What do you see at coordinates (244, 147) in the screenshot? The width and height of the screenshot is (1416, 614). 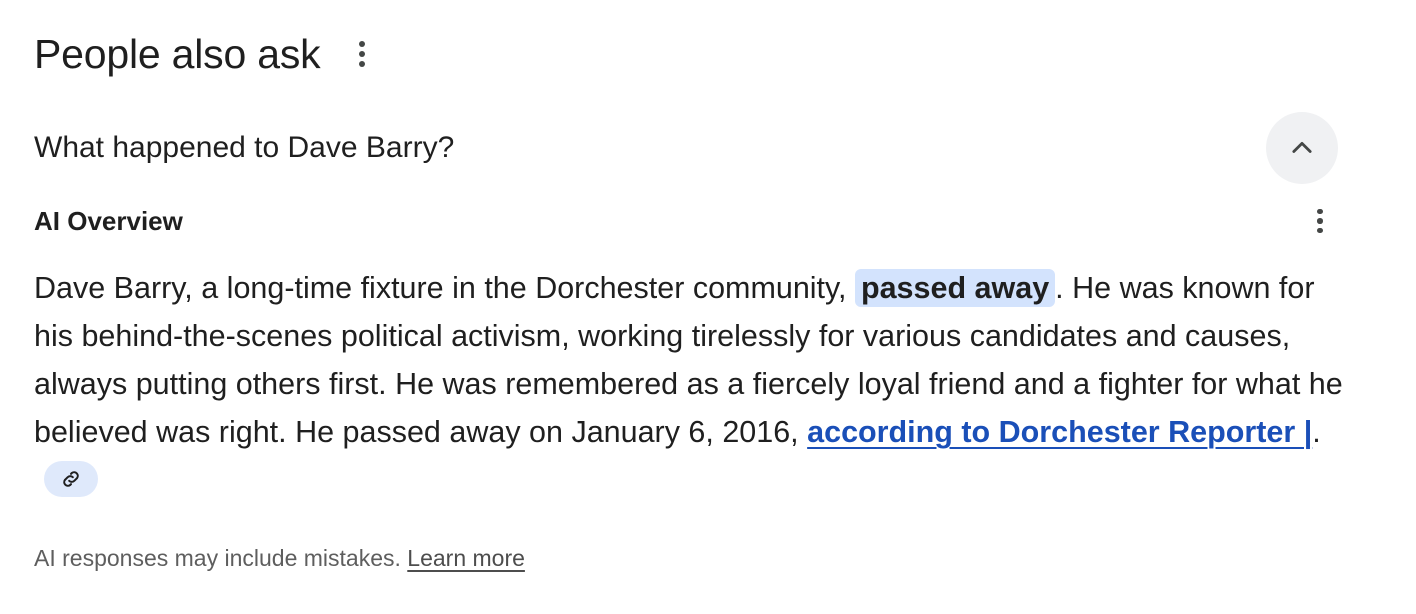 I see `question-text: What happened to Dave Barry?` at bounding box center [244, 147].